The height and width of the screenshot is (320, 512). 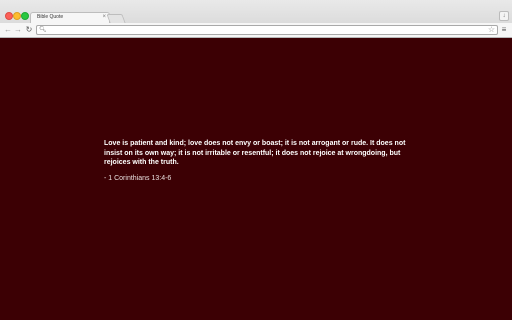 What do you see at coordinates (50, 17) in the screenshot?
I see `tab-title: Bible Quote` at bounding box center [50, 17].